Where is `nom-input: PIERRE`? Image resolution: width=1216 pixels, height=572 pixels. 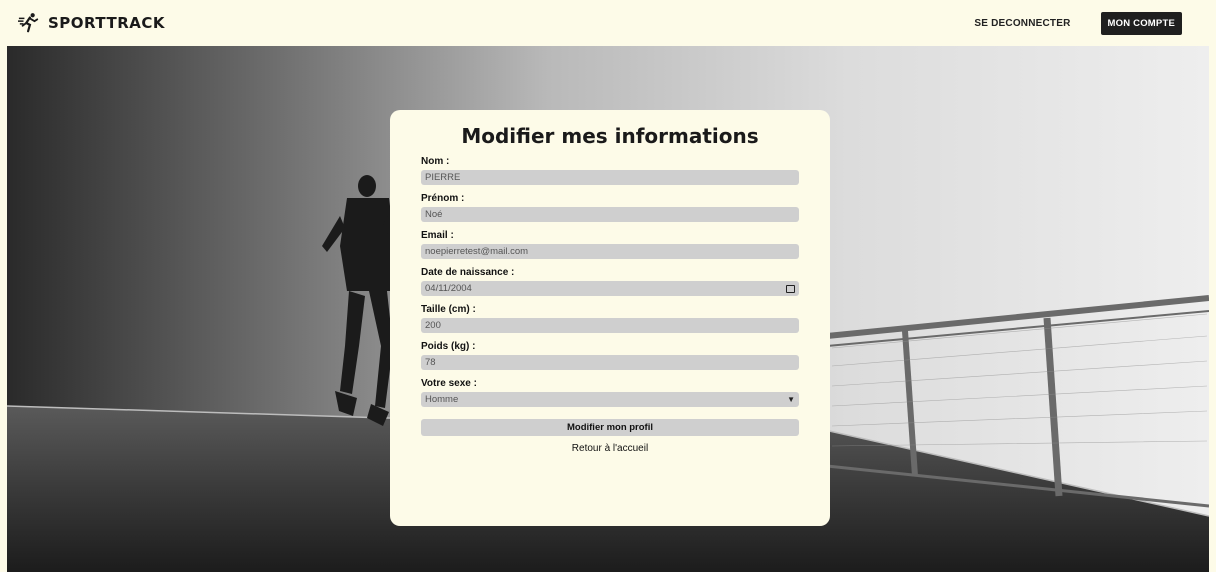 nom-input: PIERRE is located at coordinates (610, 177).